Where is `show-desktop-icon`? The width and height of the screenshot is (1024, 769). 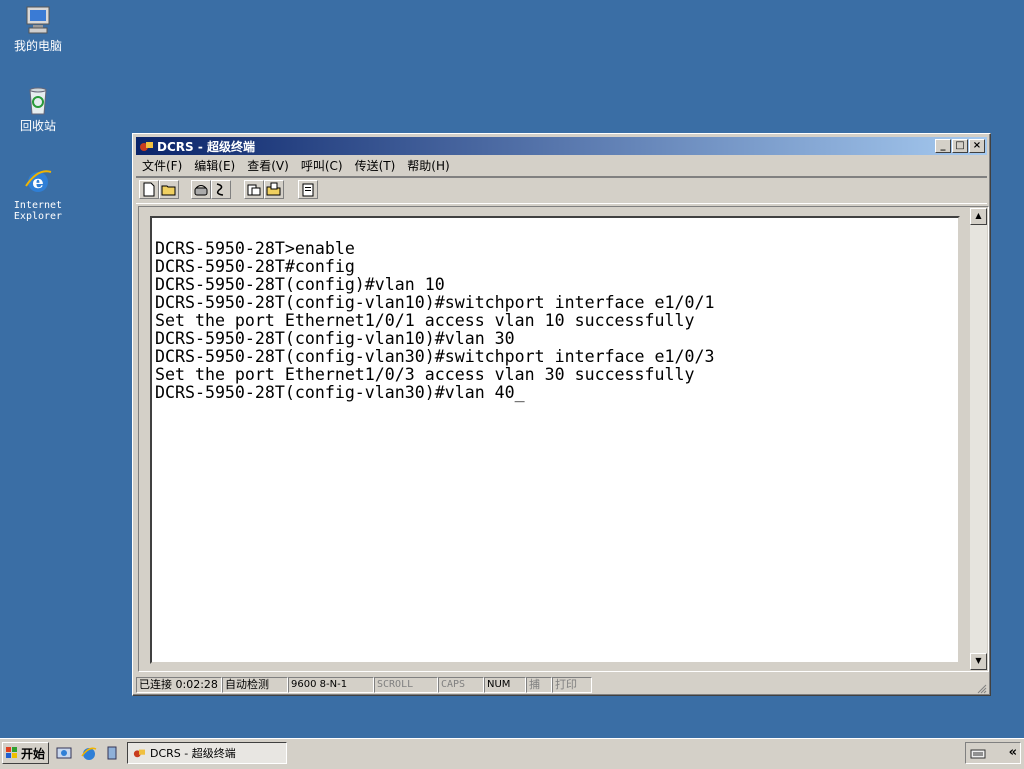 show-desktop-icon is located at coordinates (64, 753).